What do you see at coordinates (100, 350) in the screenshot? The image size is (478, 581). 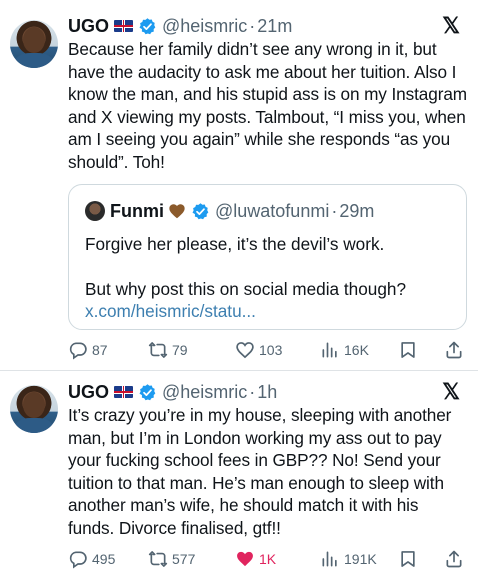 I see `reply-count: 87` at bounding box center [100, 350].